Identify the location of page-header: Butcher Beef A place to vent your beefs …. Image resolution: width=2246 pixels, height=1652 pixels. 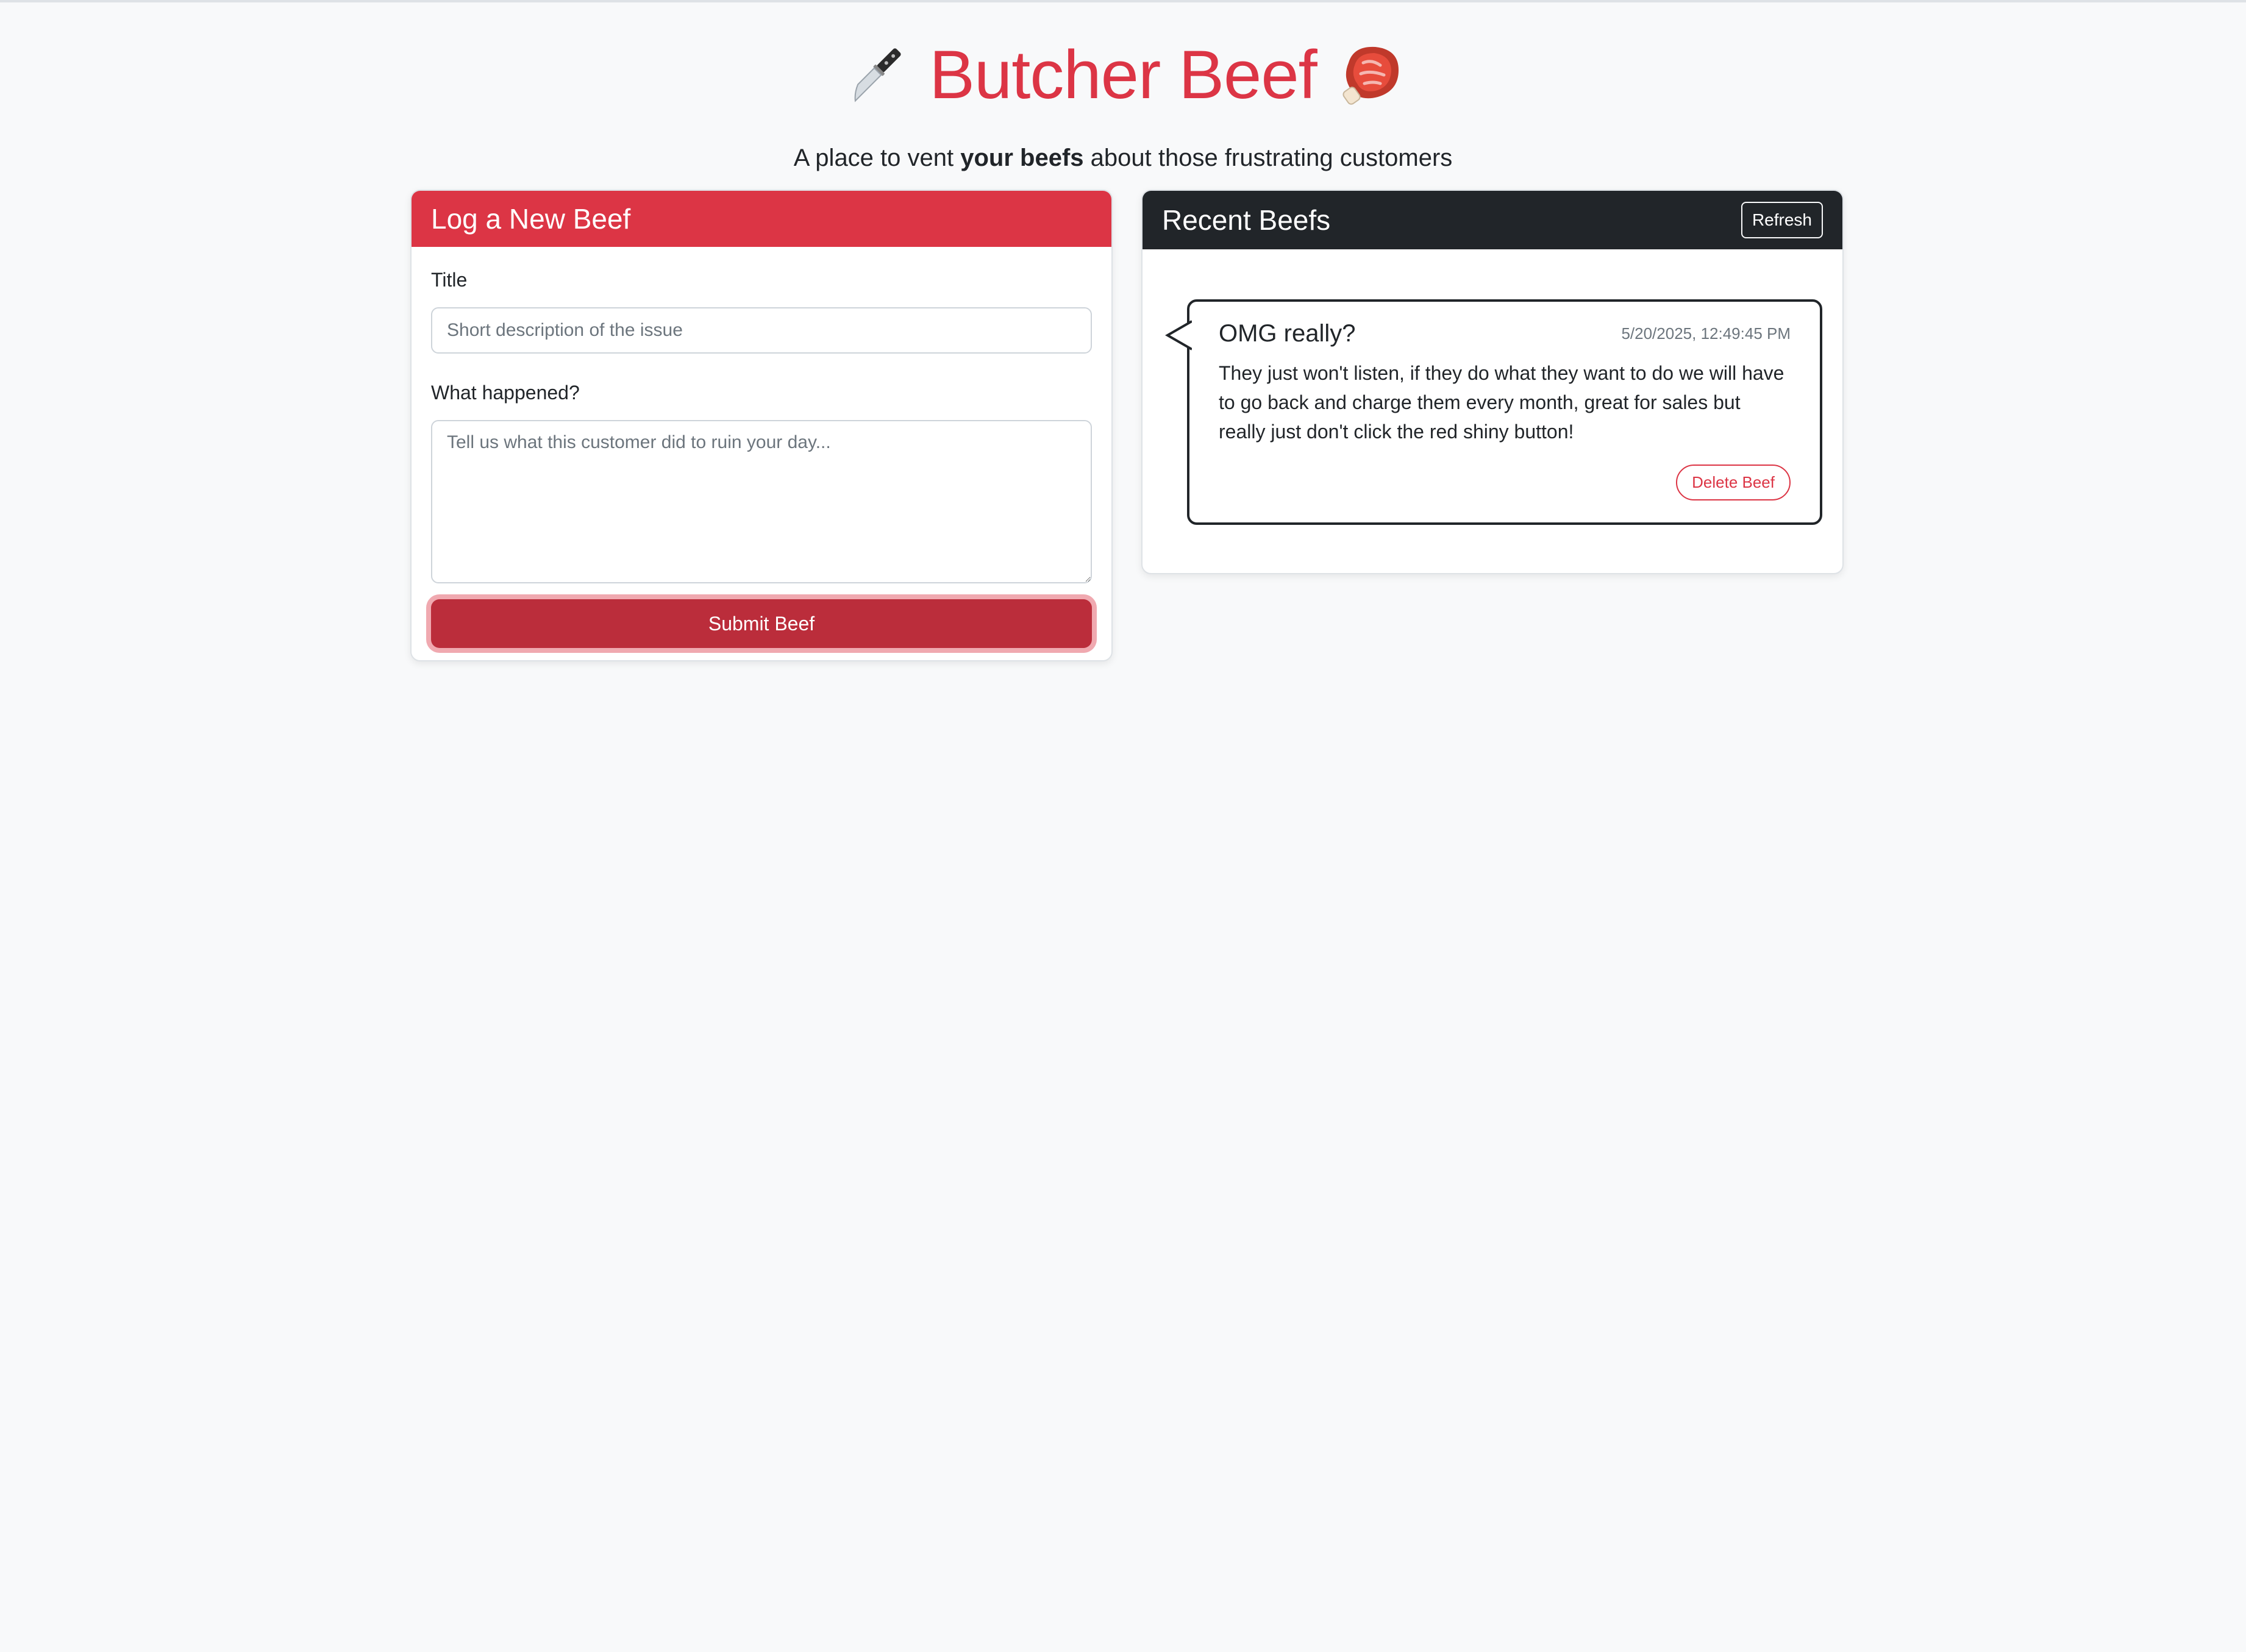
(1123, 98).